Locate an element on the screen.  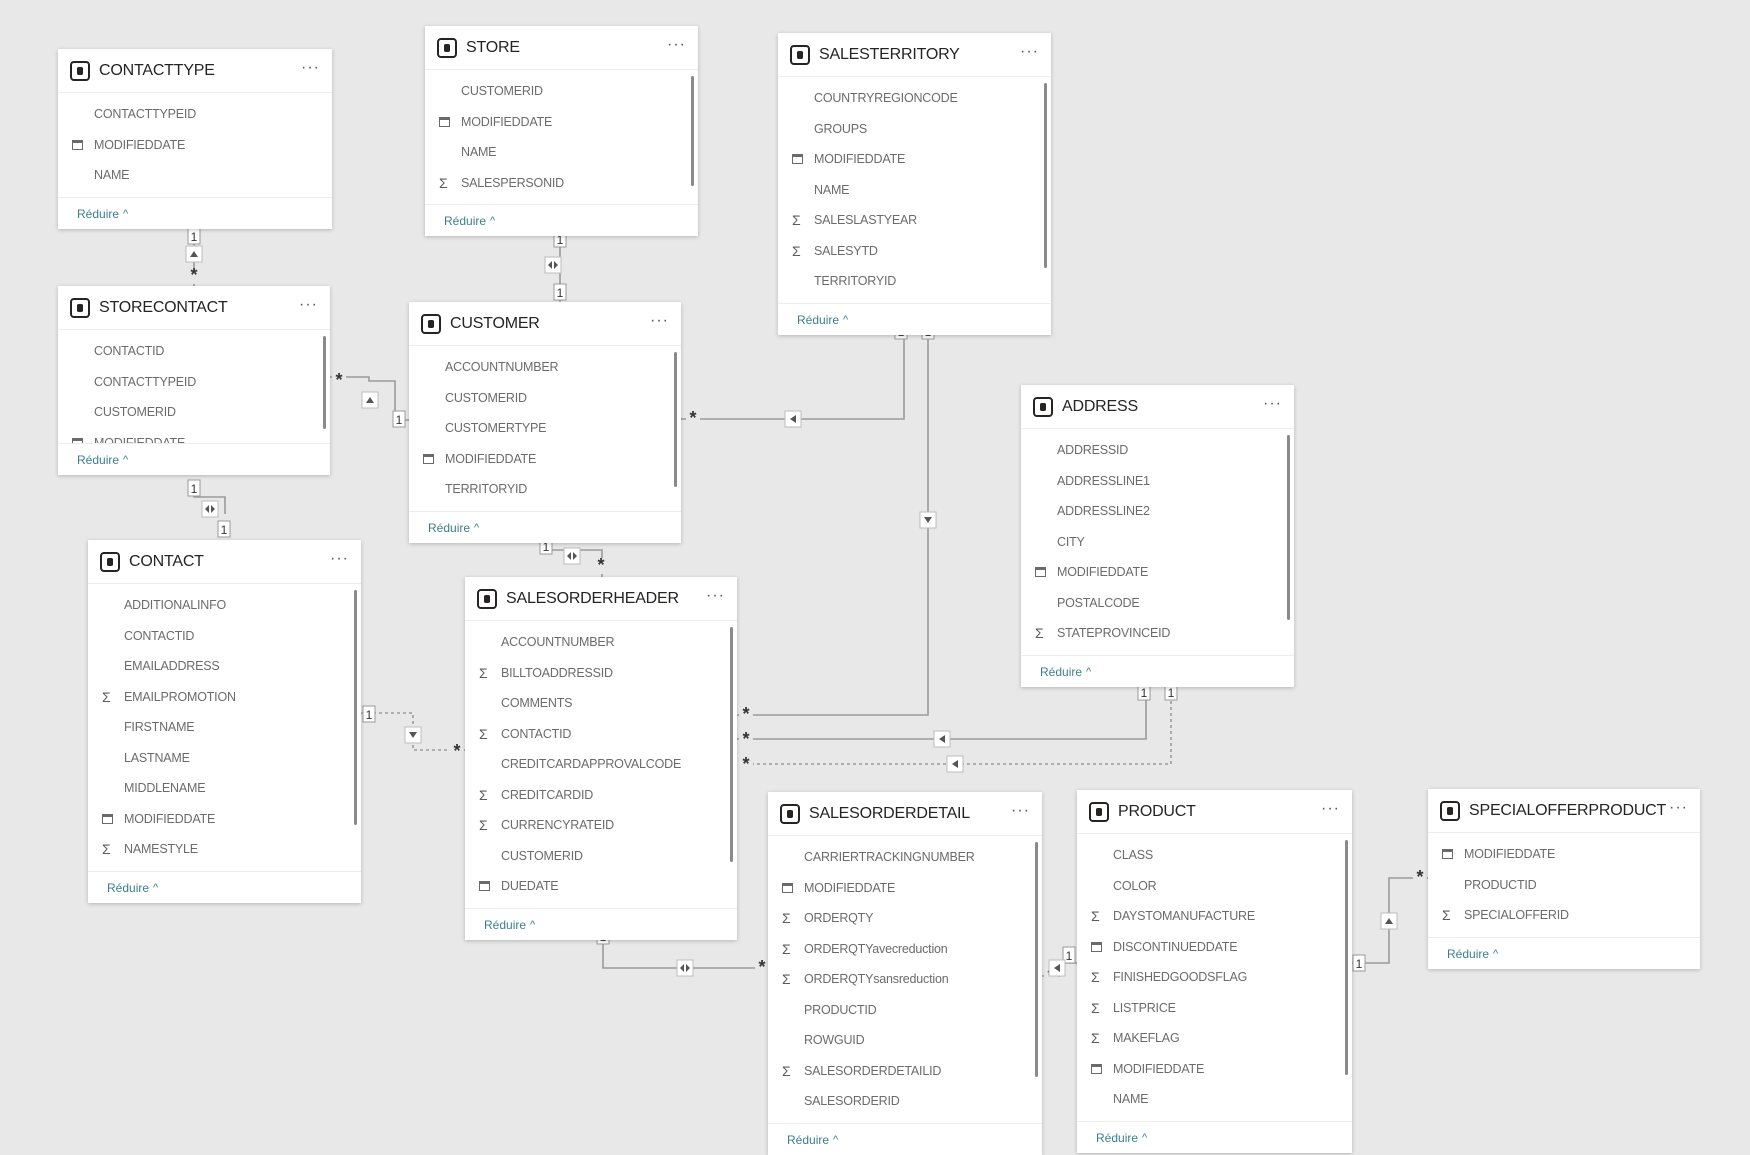
field-row: EMAILPROMOTION is located at coordinates (224, 697).